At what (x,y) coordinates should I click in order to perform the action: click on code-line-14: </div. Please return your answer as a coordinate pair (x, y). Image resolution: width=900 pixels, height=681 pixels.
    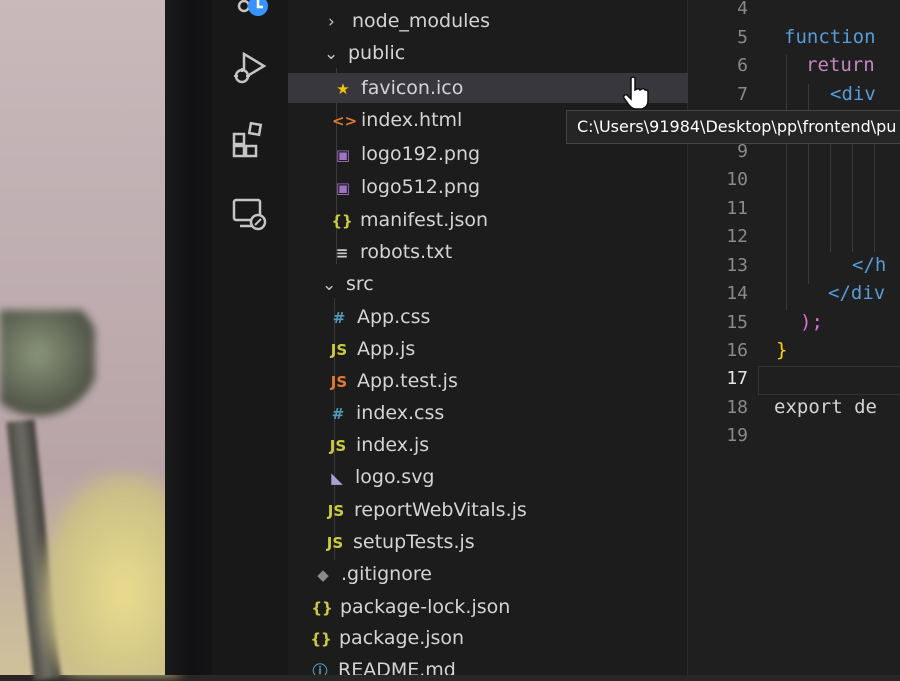
    Looking at the image, I should click on (857, 293).